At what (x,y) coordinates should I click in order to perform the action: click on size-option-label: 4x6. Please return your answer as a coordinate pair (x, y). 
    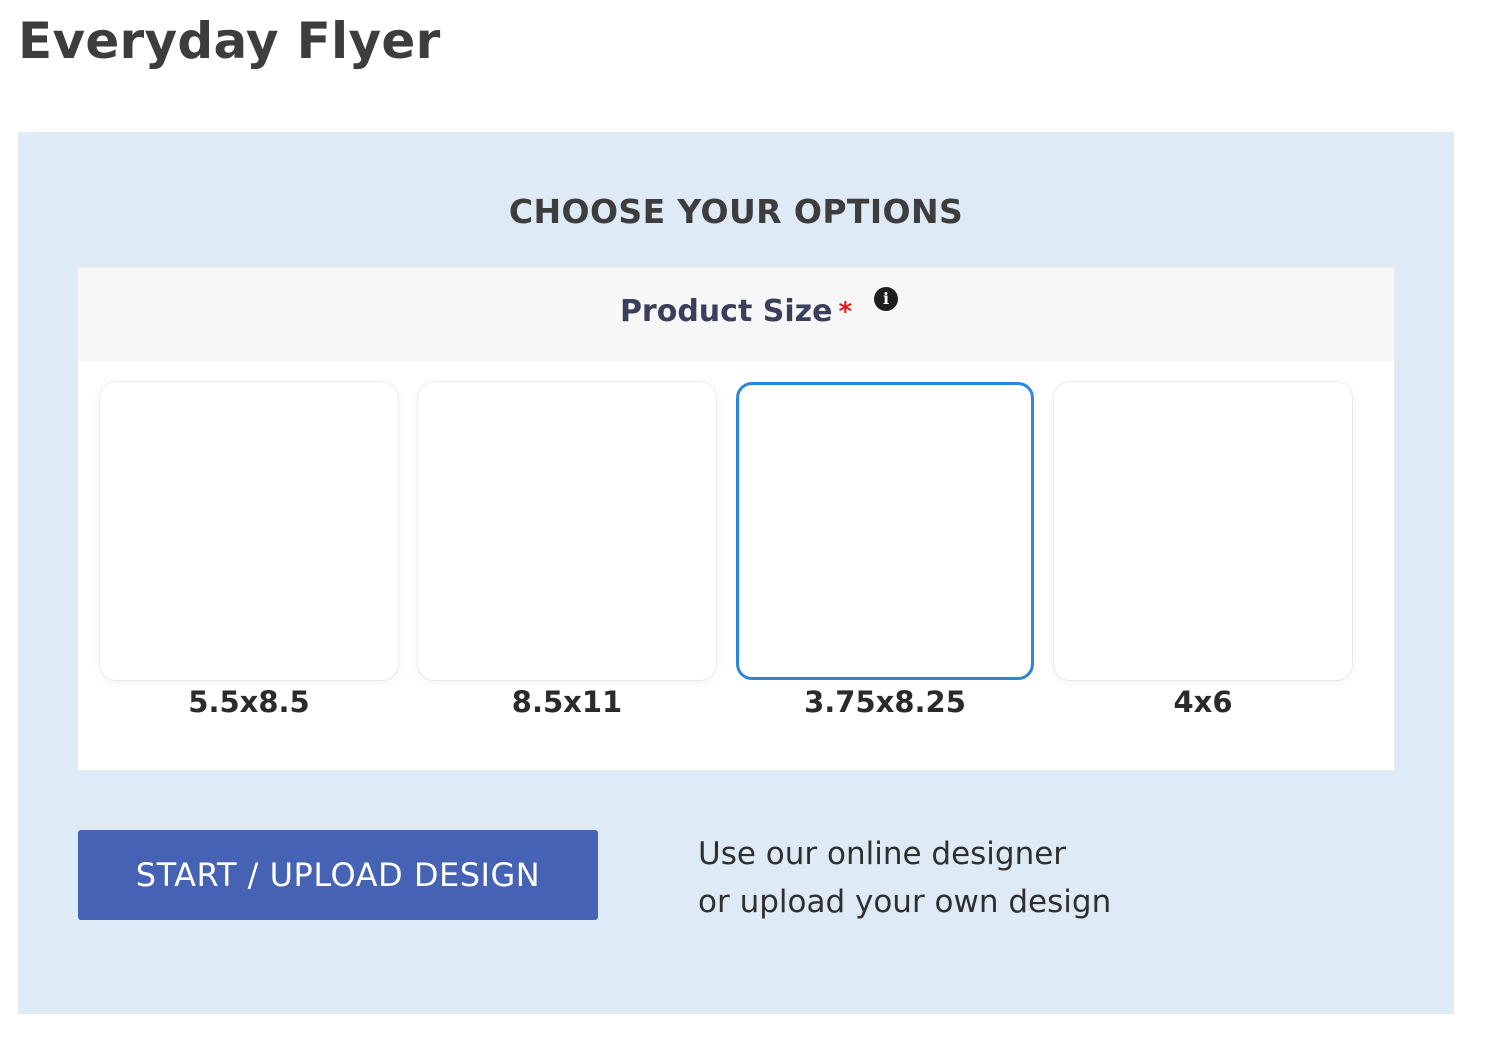
    Looking at the image, I should click on (1203, 702).